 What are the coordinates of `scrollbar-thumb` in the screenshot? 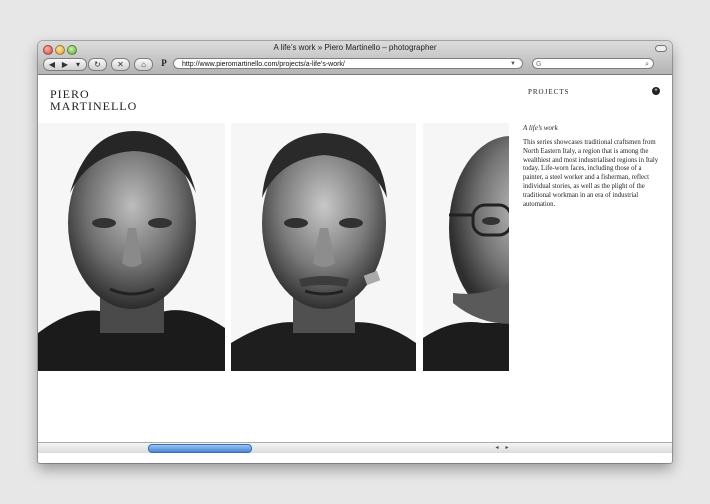 It's located at (200, 448).